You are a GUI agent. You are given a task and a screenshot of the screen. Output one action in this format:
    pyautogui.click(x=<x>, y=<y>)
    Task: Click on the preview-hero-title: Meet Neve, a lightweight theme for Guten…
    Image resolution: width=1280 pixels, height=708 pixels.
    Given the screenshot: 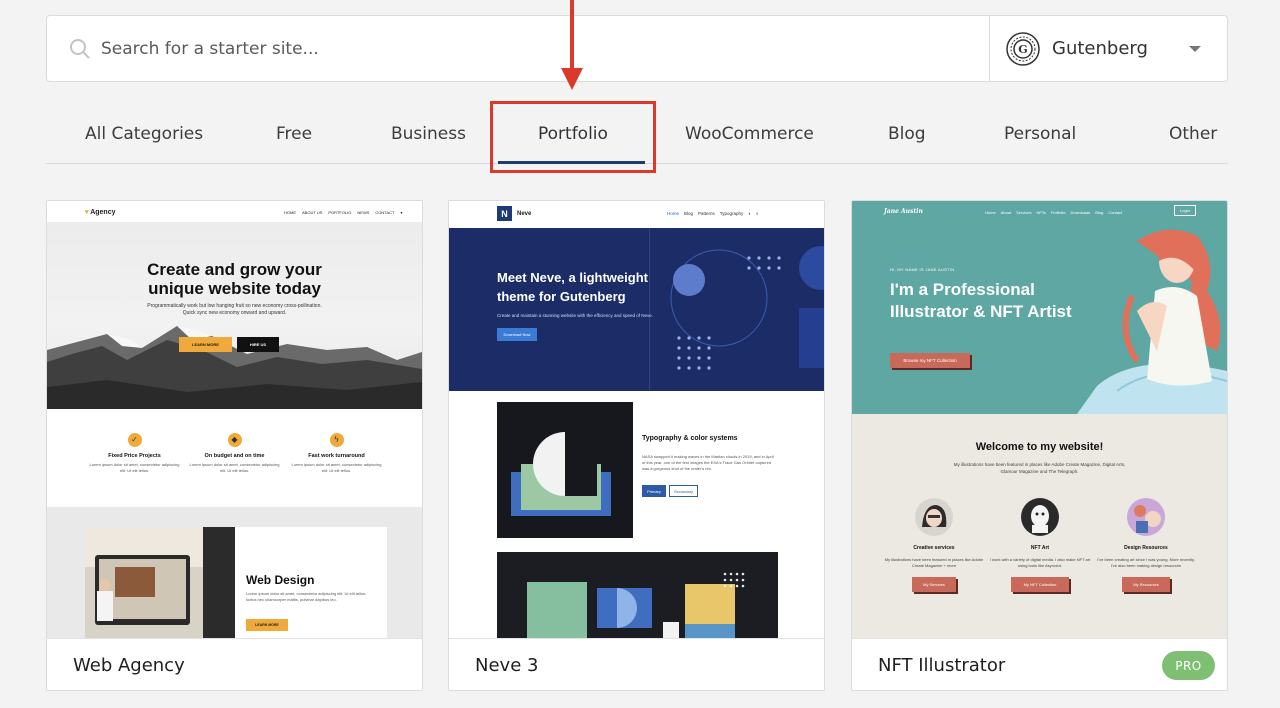 What is the action you would take?
    pyautogui.click(x=572, y=287)
    